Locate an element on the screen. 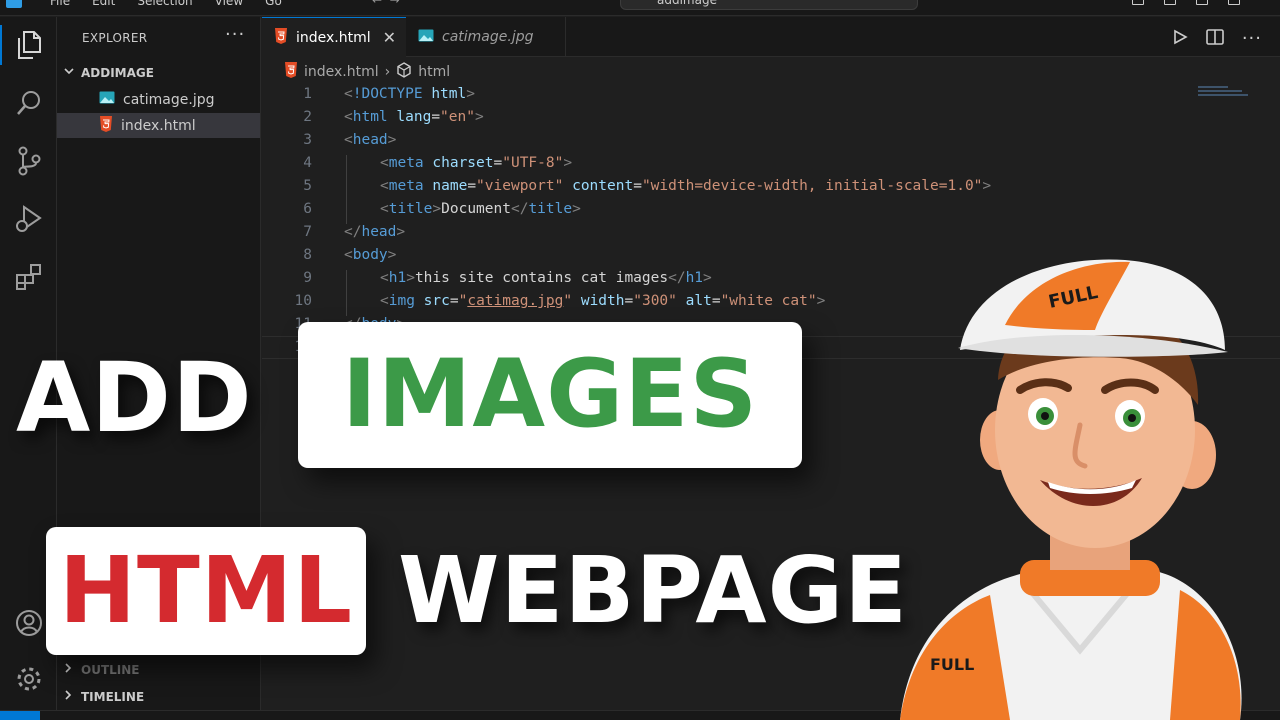  folder-label: ADDIMAGE is located at coordinates (117, 72).